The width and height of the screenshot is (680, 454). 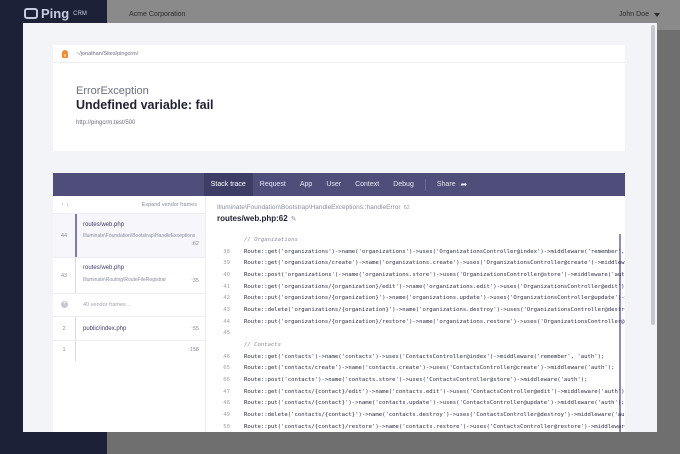 I want to click on flame-icon, so click(x=65, y=53).